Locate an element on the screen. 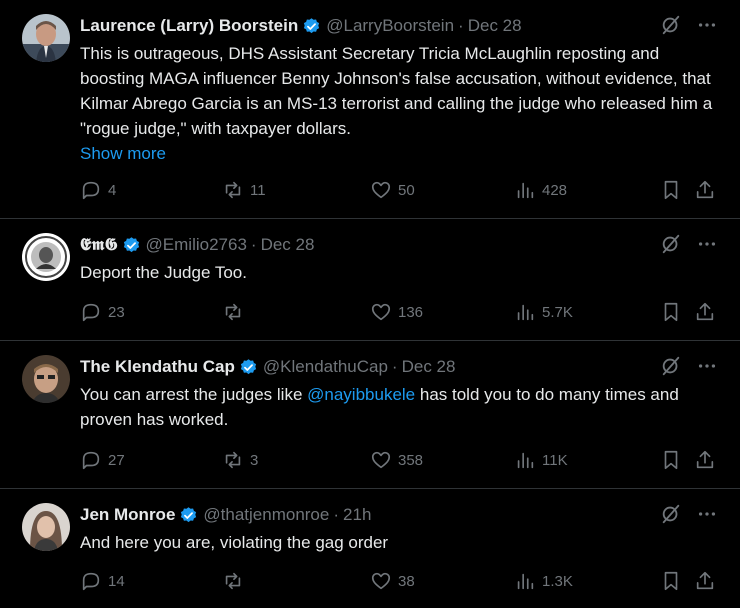  repost-count: 11 is located at coordinates (258, 190).